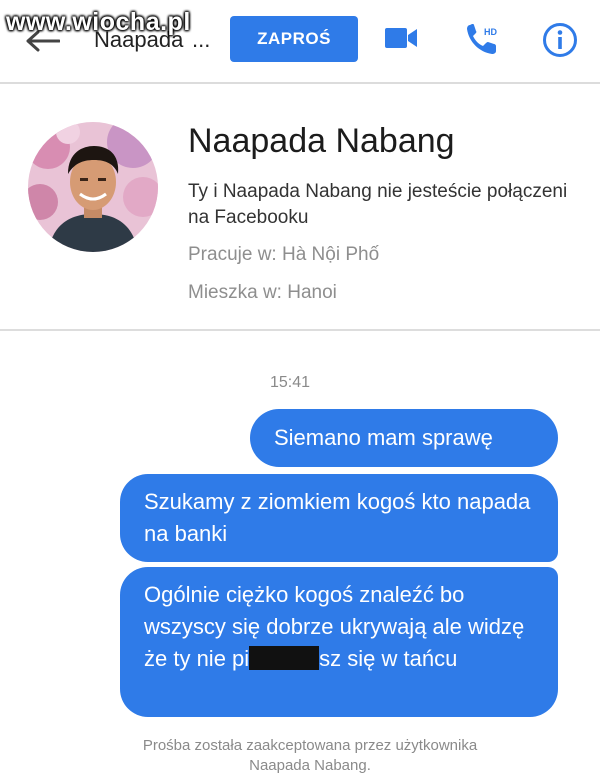 The image size is (600, 780). What do you see at coordinates (482, 39) in the screenshot?
I see `hd-phone-icon: HD` at bounding box center [482, 39].